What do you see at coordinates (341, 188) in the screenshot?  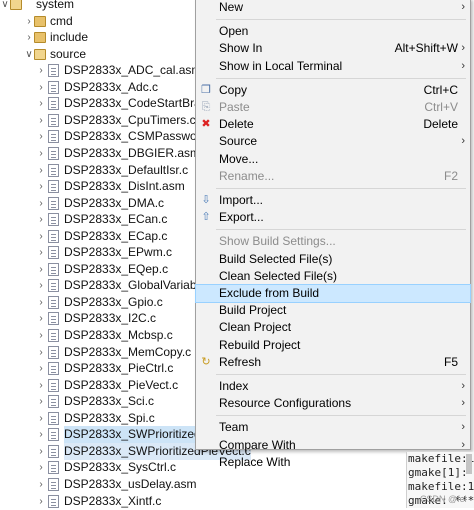 I see `menu-separator` at bounding box center [341, 188].